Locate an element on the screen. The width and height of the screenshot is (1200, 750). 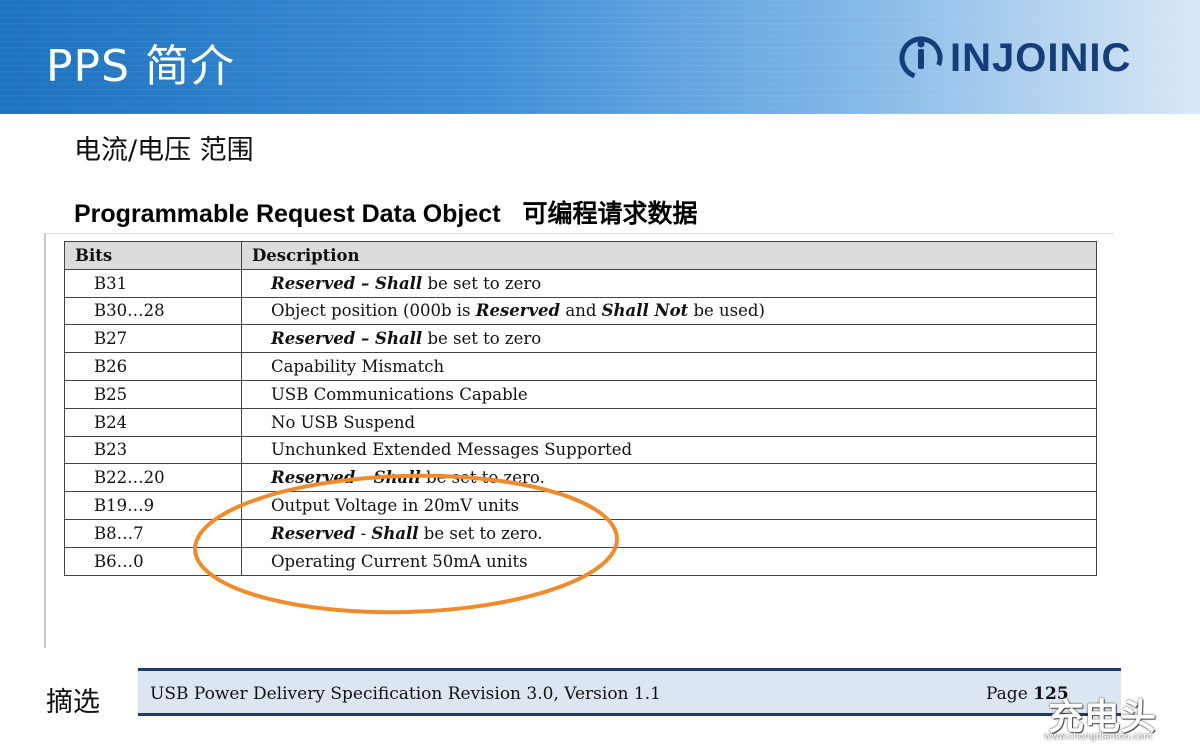
bits-cell: B25 is located at coordinates (153, 394).